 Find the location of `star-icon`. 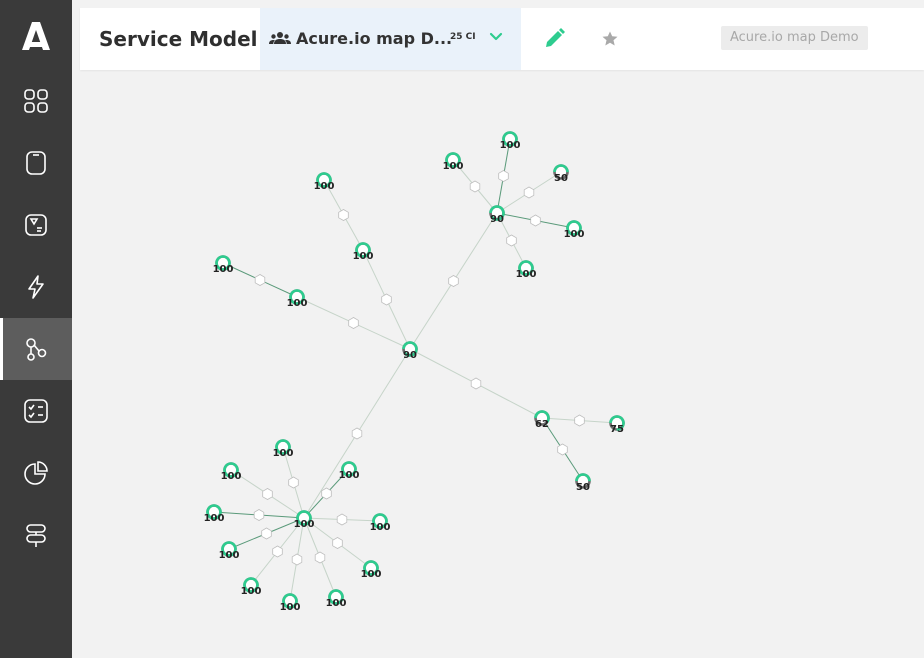

star-icon is located at coordinates (610, 38).